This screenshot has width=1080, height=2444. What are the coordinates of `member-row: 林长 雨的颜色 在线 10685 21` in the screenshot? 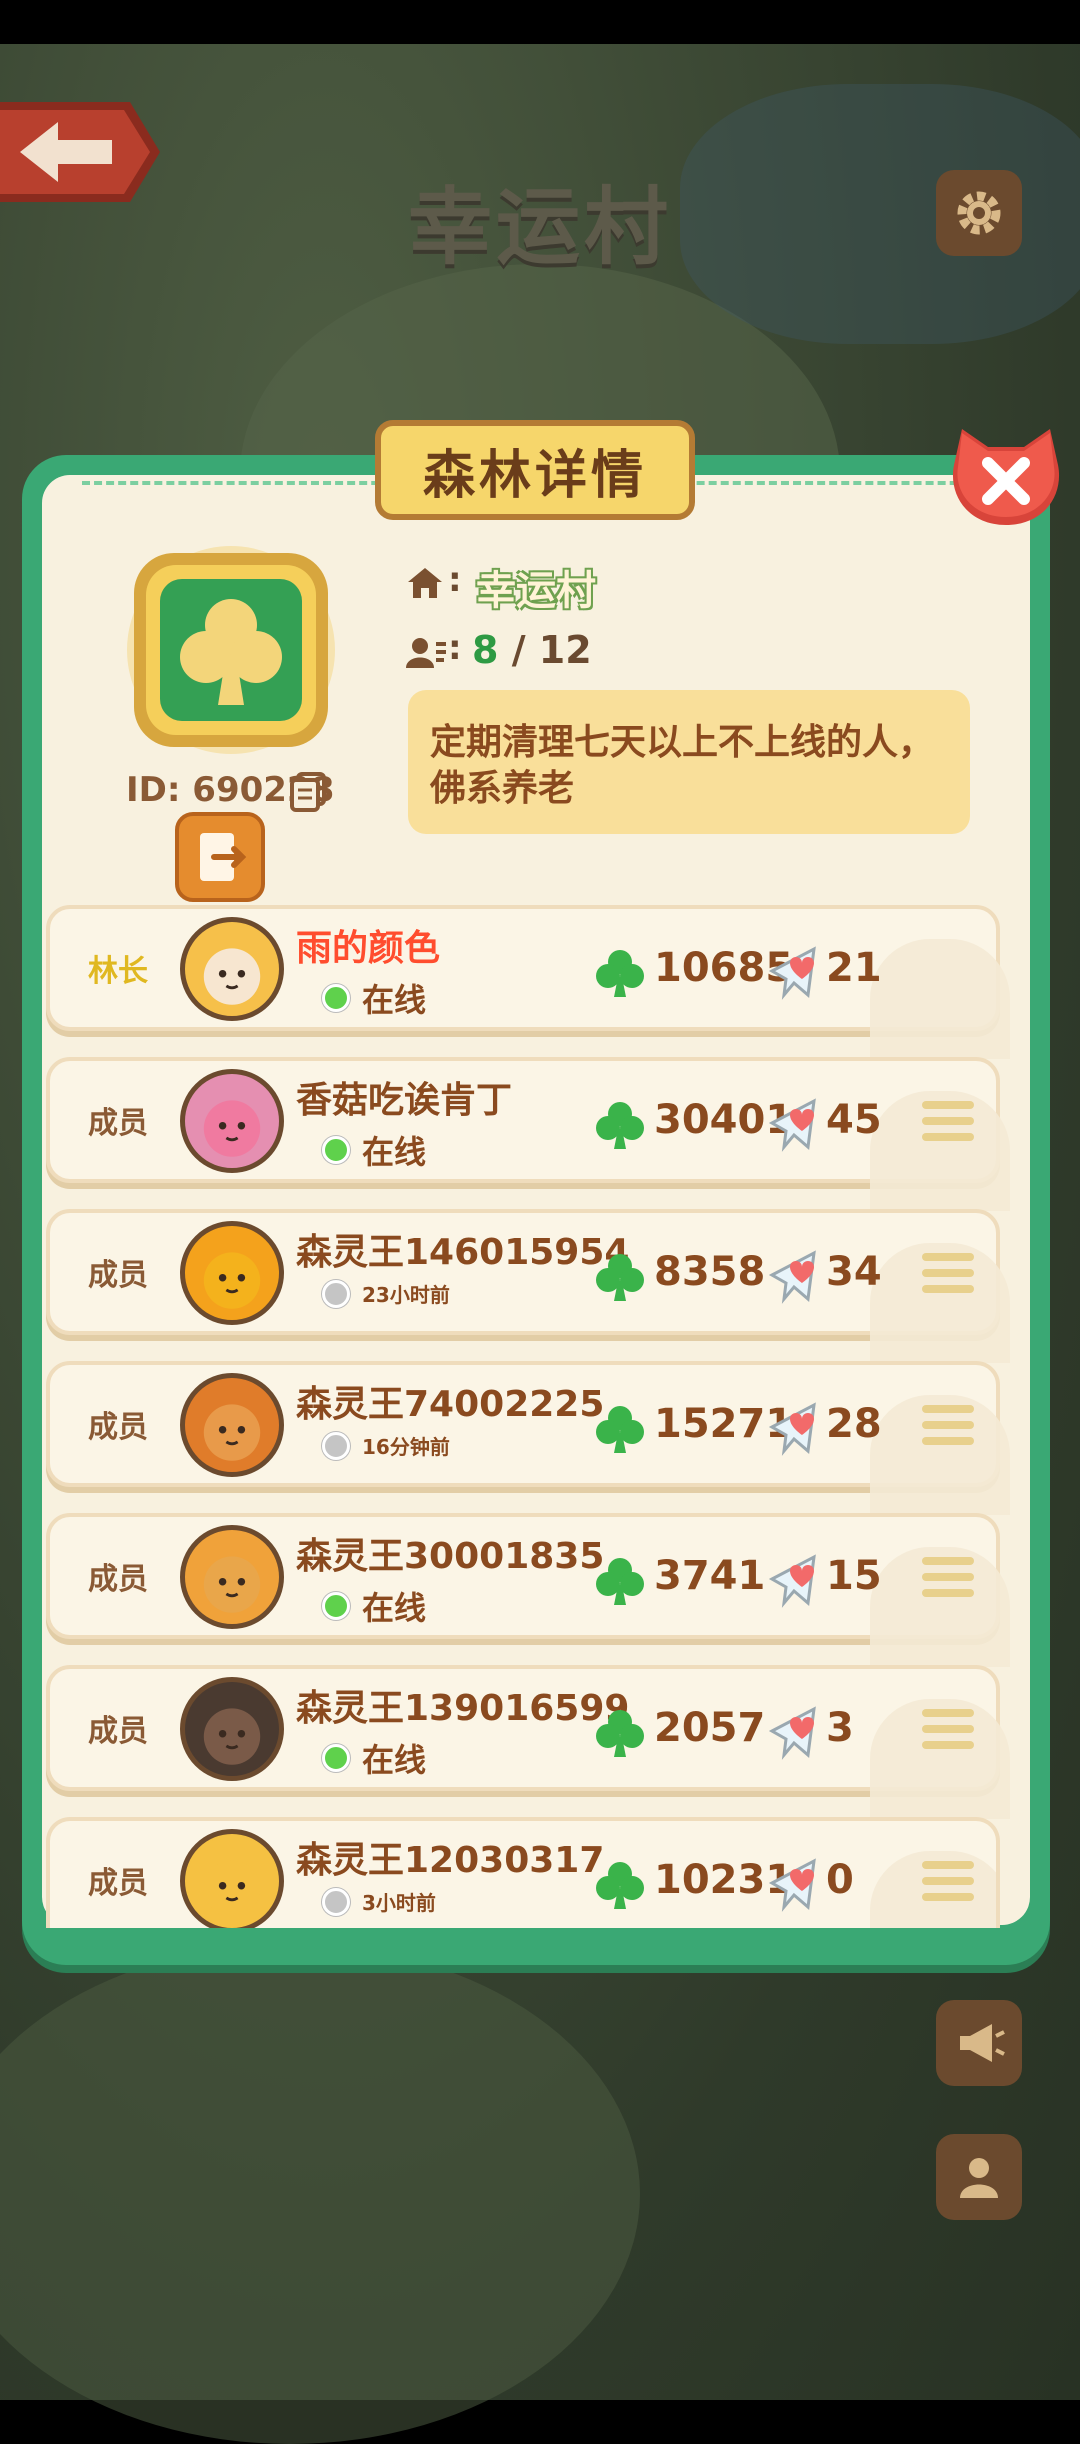 It's located at (528, 982).